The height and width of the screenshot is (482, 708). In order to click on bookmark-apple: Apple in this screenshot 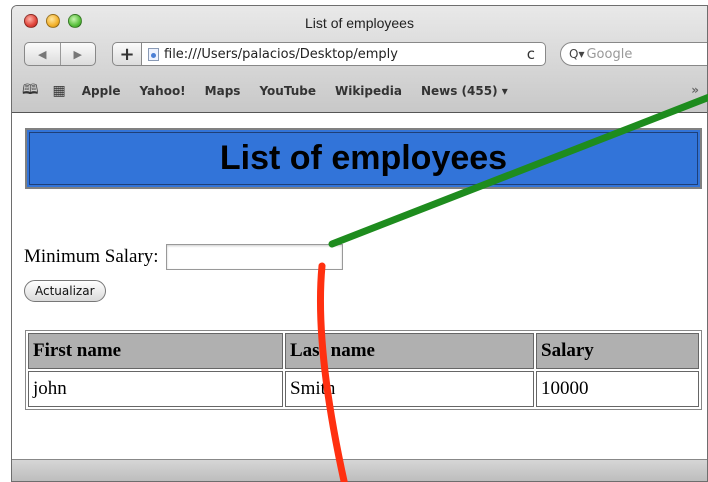, I will do `click(101, 91)`.